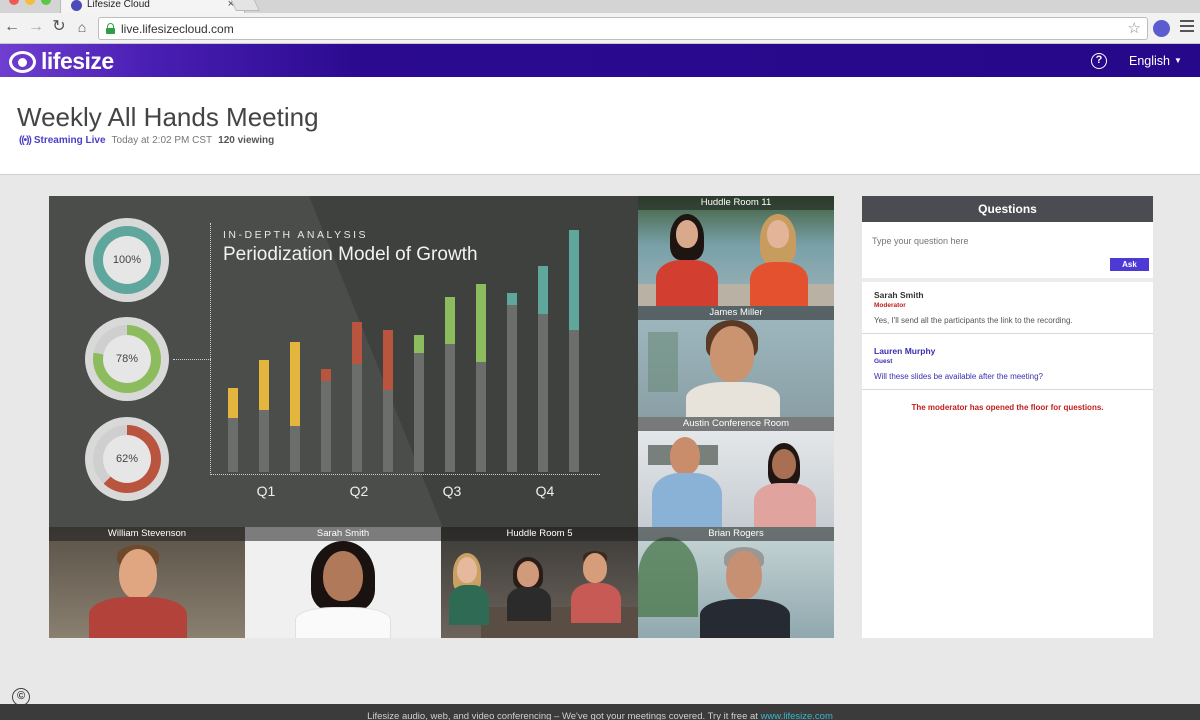  I want to click on q4-label: Q4, so click(545, 491).